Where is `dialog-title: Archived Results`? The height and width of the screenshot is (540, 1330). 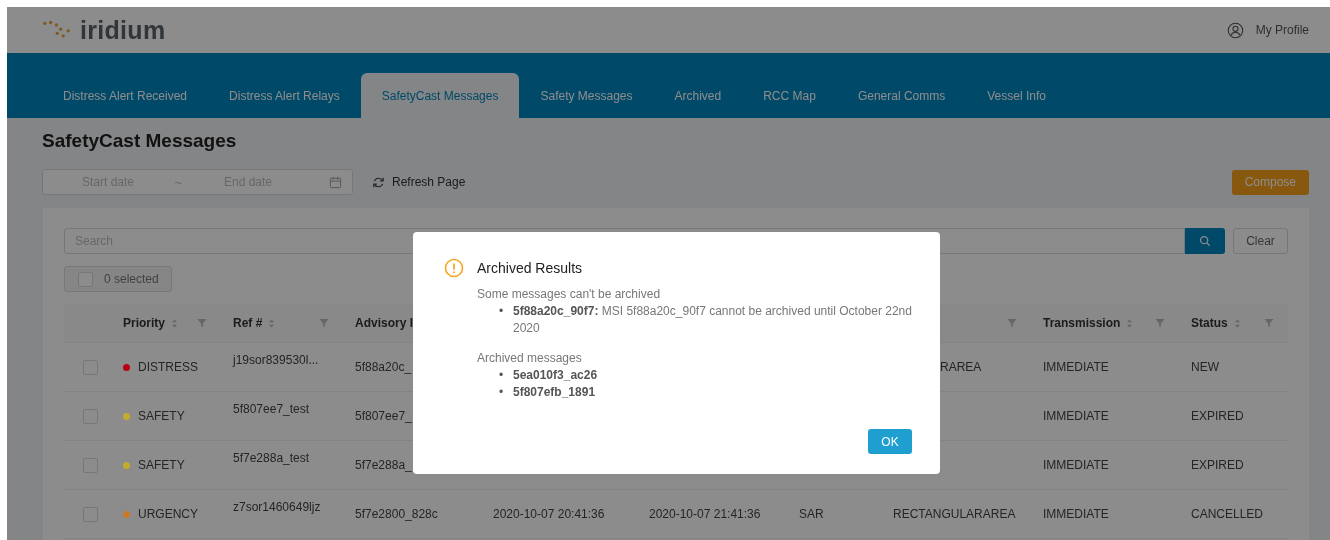 dialog-title: Archived Results is located at coordinates (530, 268).